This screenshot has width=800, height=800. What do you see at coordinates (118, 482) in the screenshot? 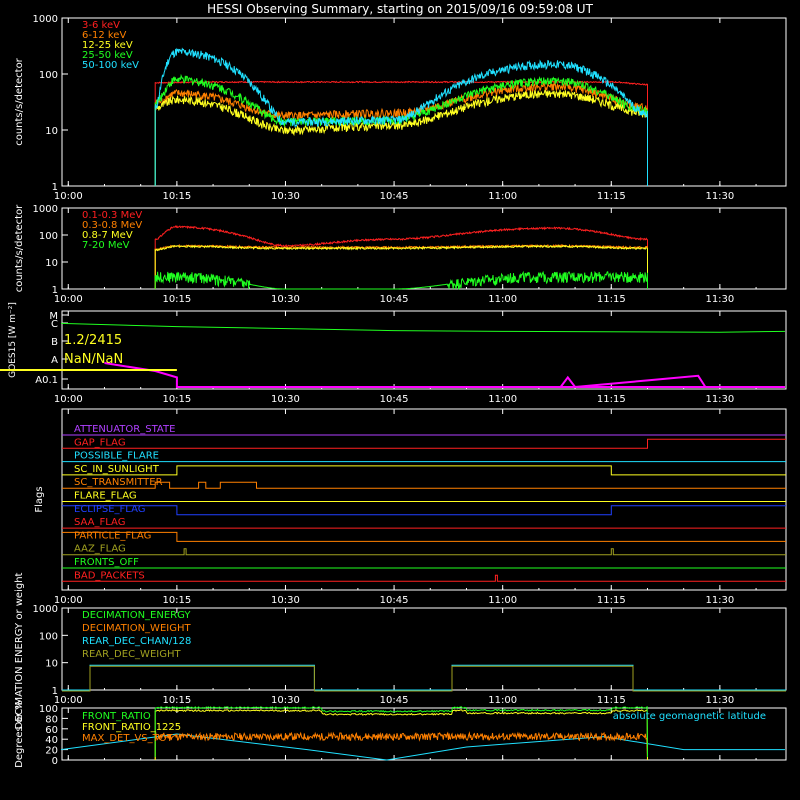
I see `flag-label: SC_TRANSMITTER` at bounding box center [118, 482].